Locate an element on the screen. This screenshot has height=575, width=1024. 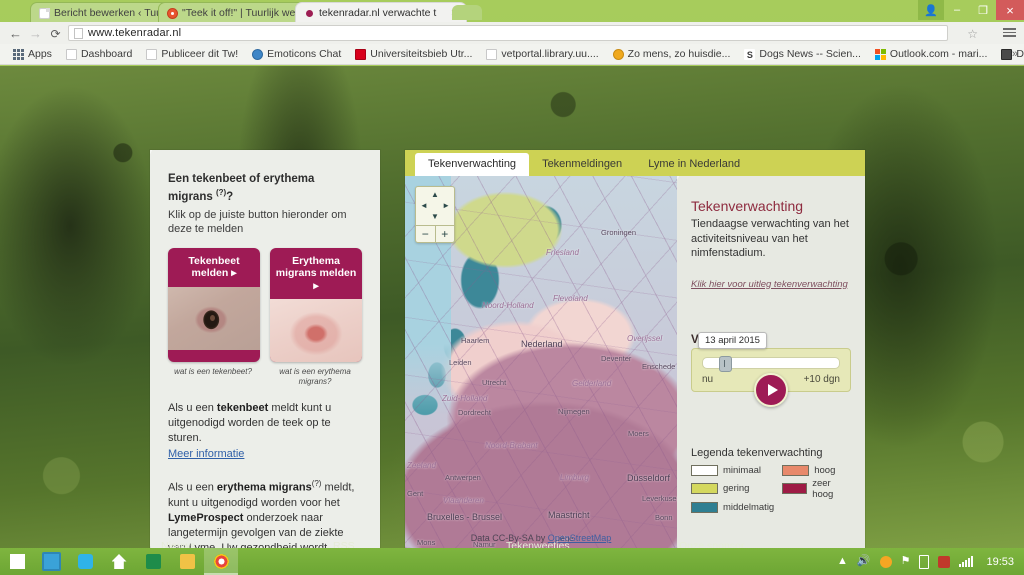
browser-tab-label: tekenradar.nl verwachte t is located at coordinates (378, 13).